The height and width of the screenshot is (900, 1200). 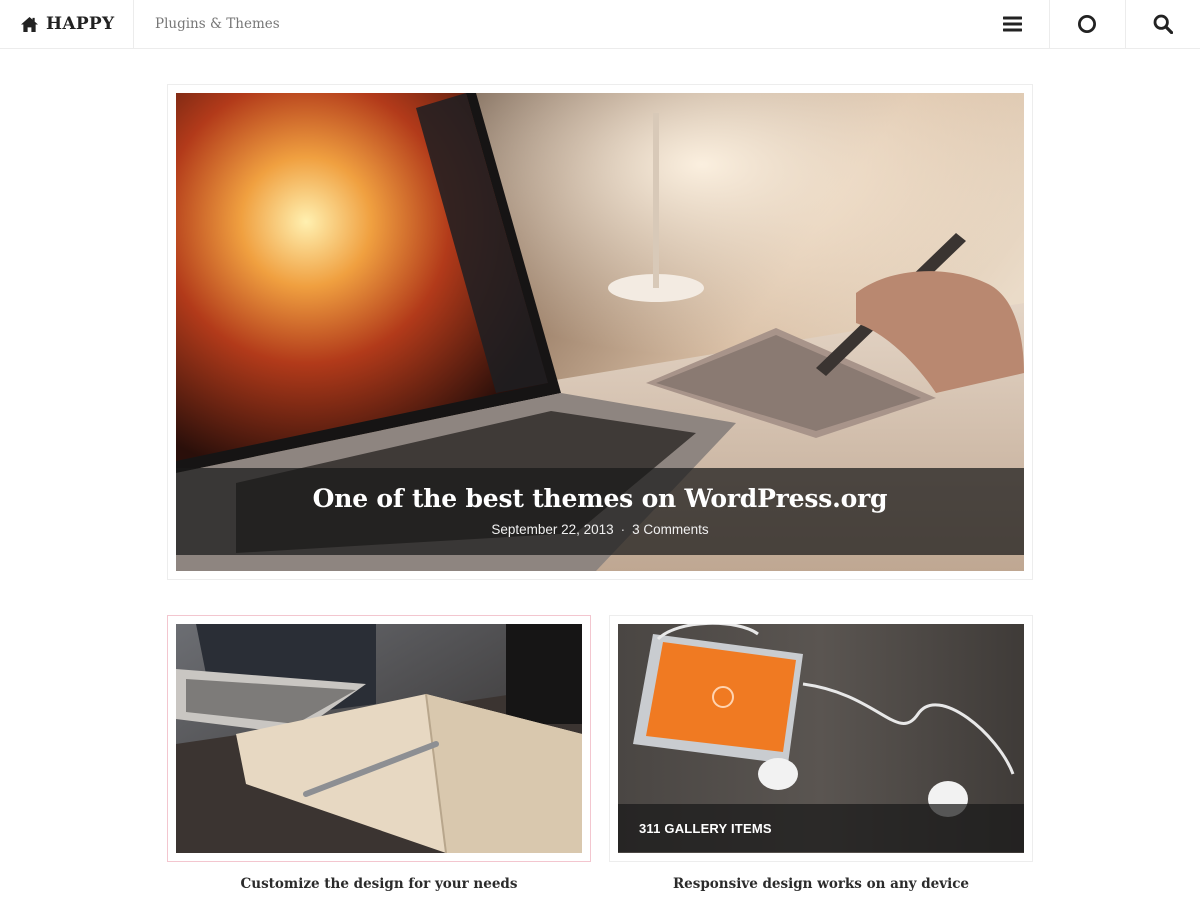 What do you see at coordinates (29, 24) in the screenshot?
I see `home-icon` at bounding box center [29, 24].